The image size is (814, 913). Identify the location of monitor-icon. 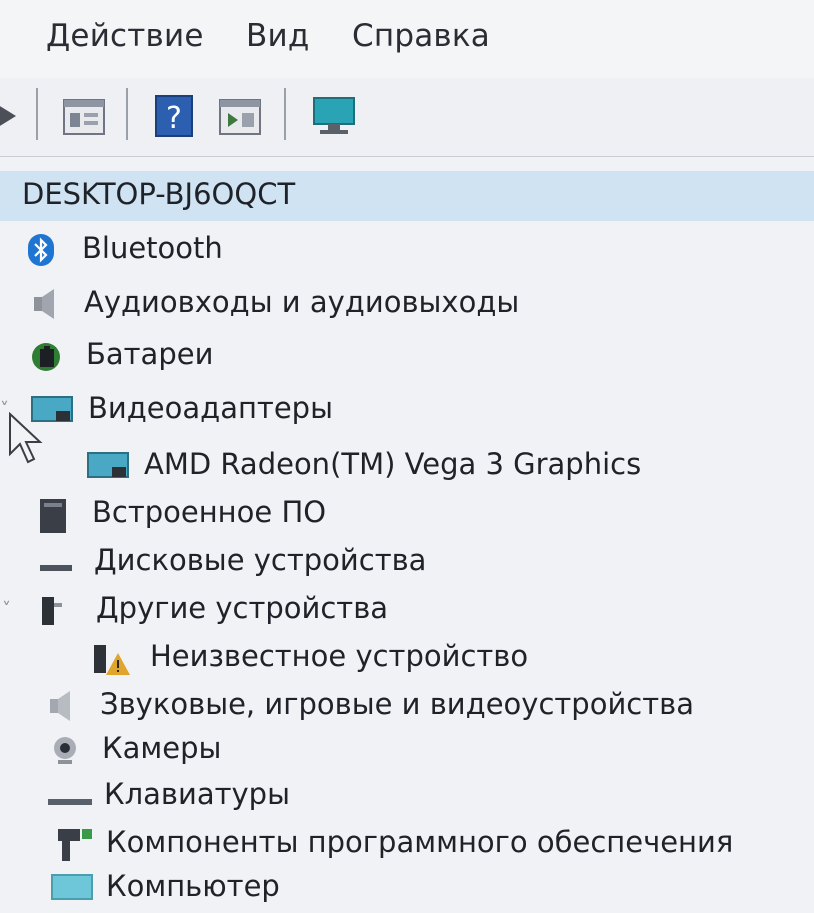
(334, 116).